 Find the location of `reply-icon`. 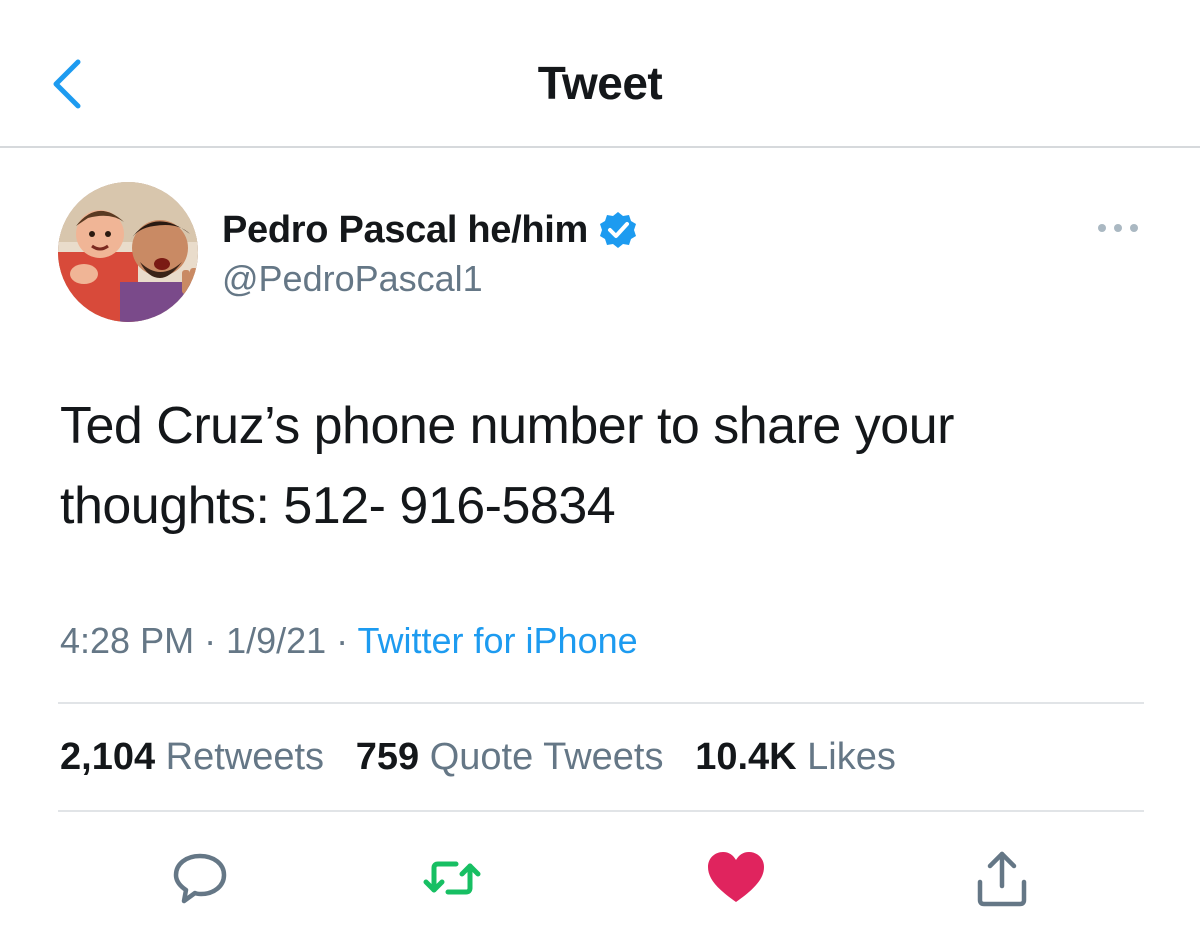

reply-icon is located at coordinates (200, 878).